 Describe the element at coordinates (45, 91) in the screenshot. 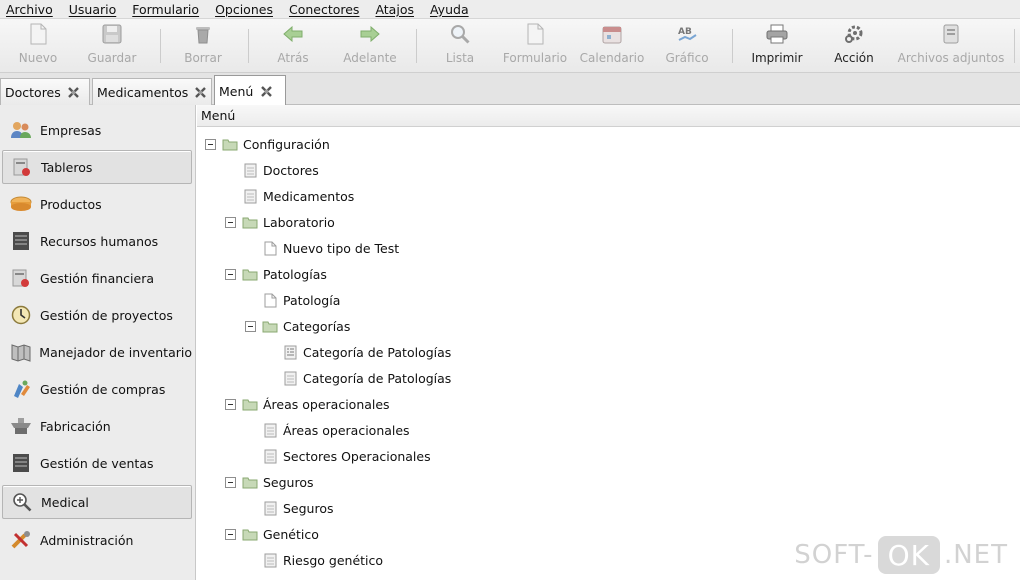

I see `tab-doctores: Doctores` at that location.